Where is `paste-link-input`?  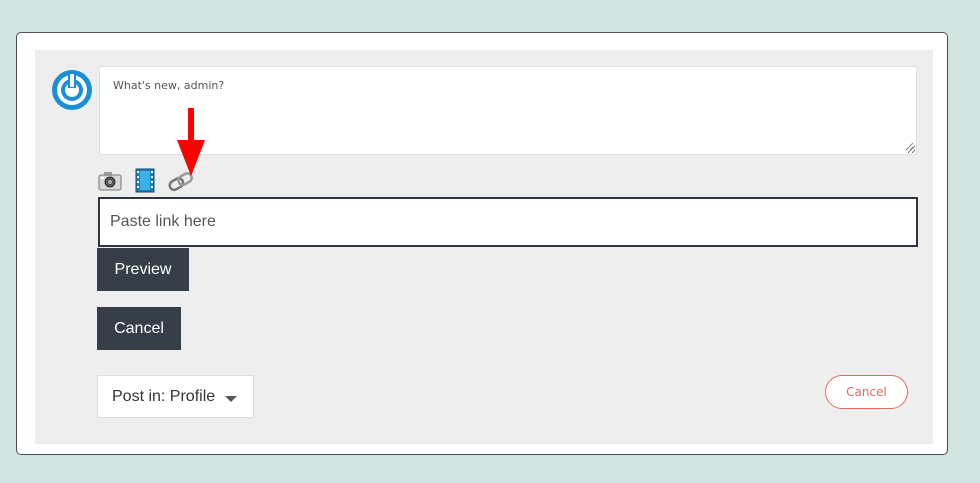 paste-link-input is located at coordinates (508, 222).